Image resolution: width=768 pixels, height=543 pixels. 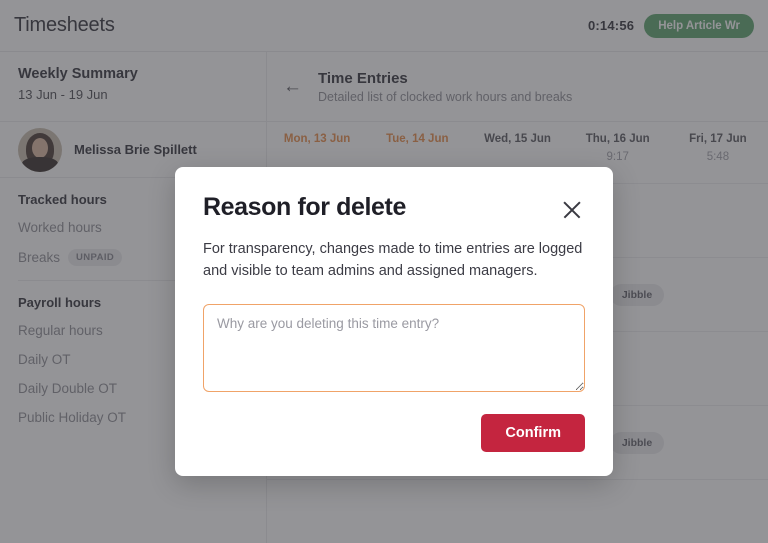 I want to click on dialog-actions: Confirm, so click(x=394, y=433).